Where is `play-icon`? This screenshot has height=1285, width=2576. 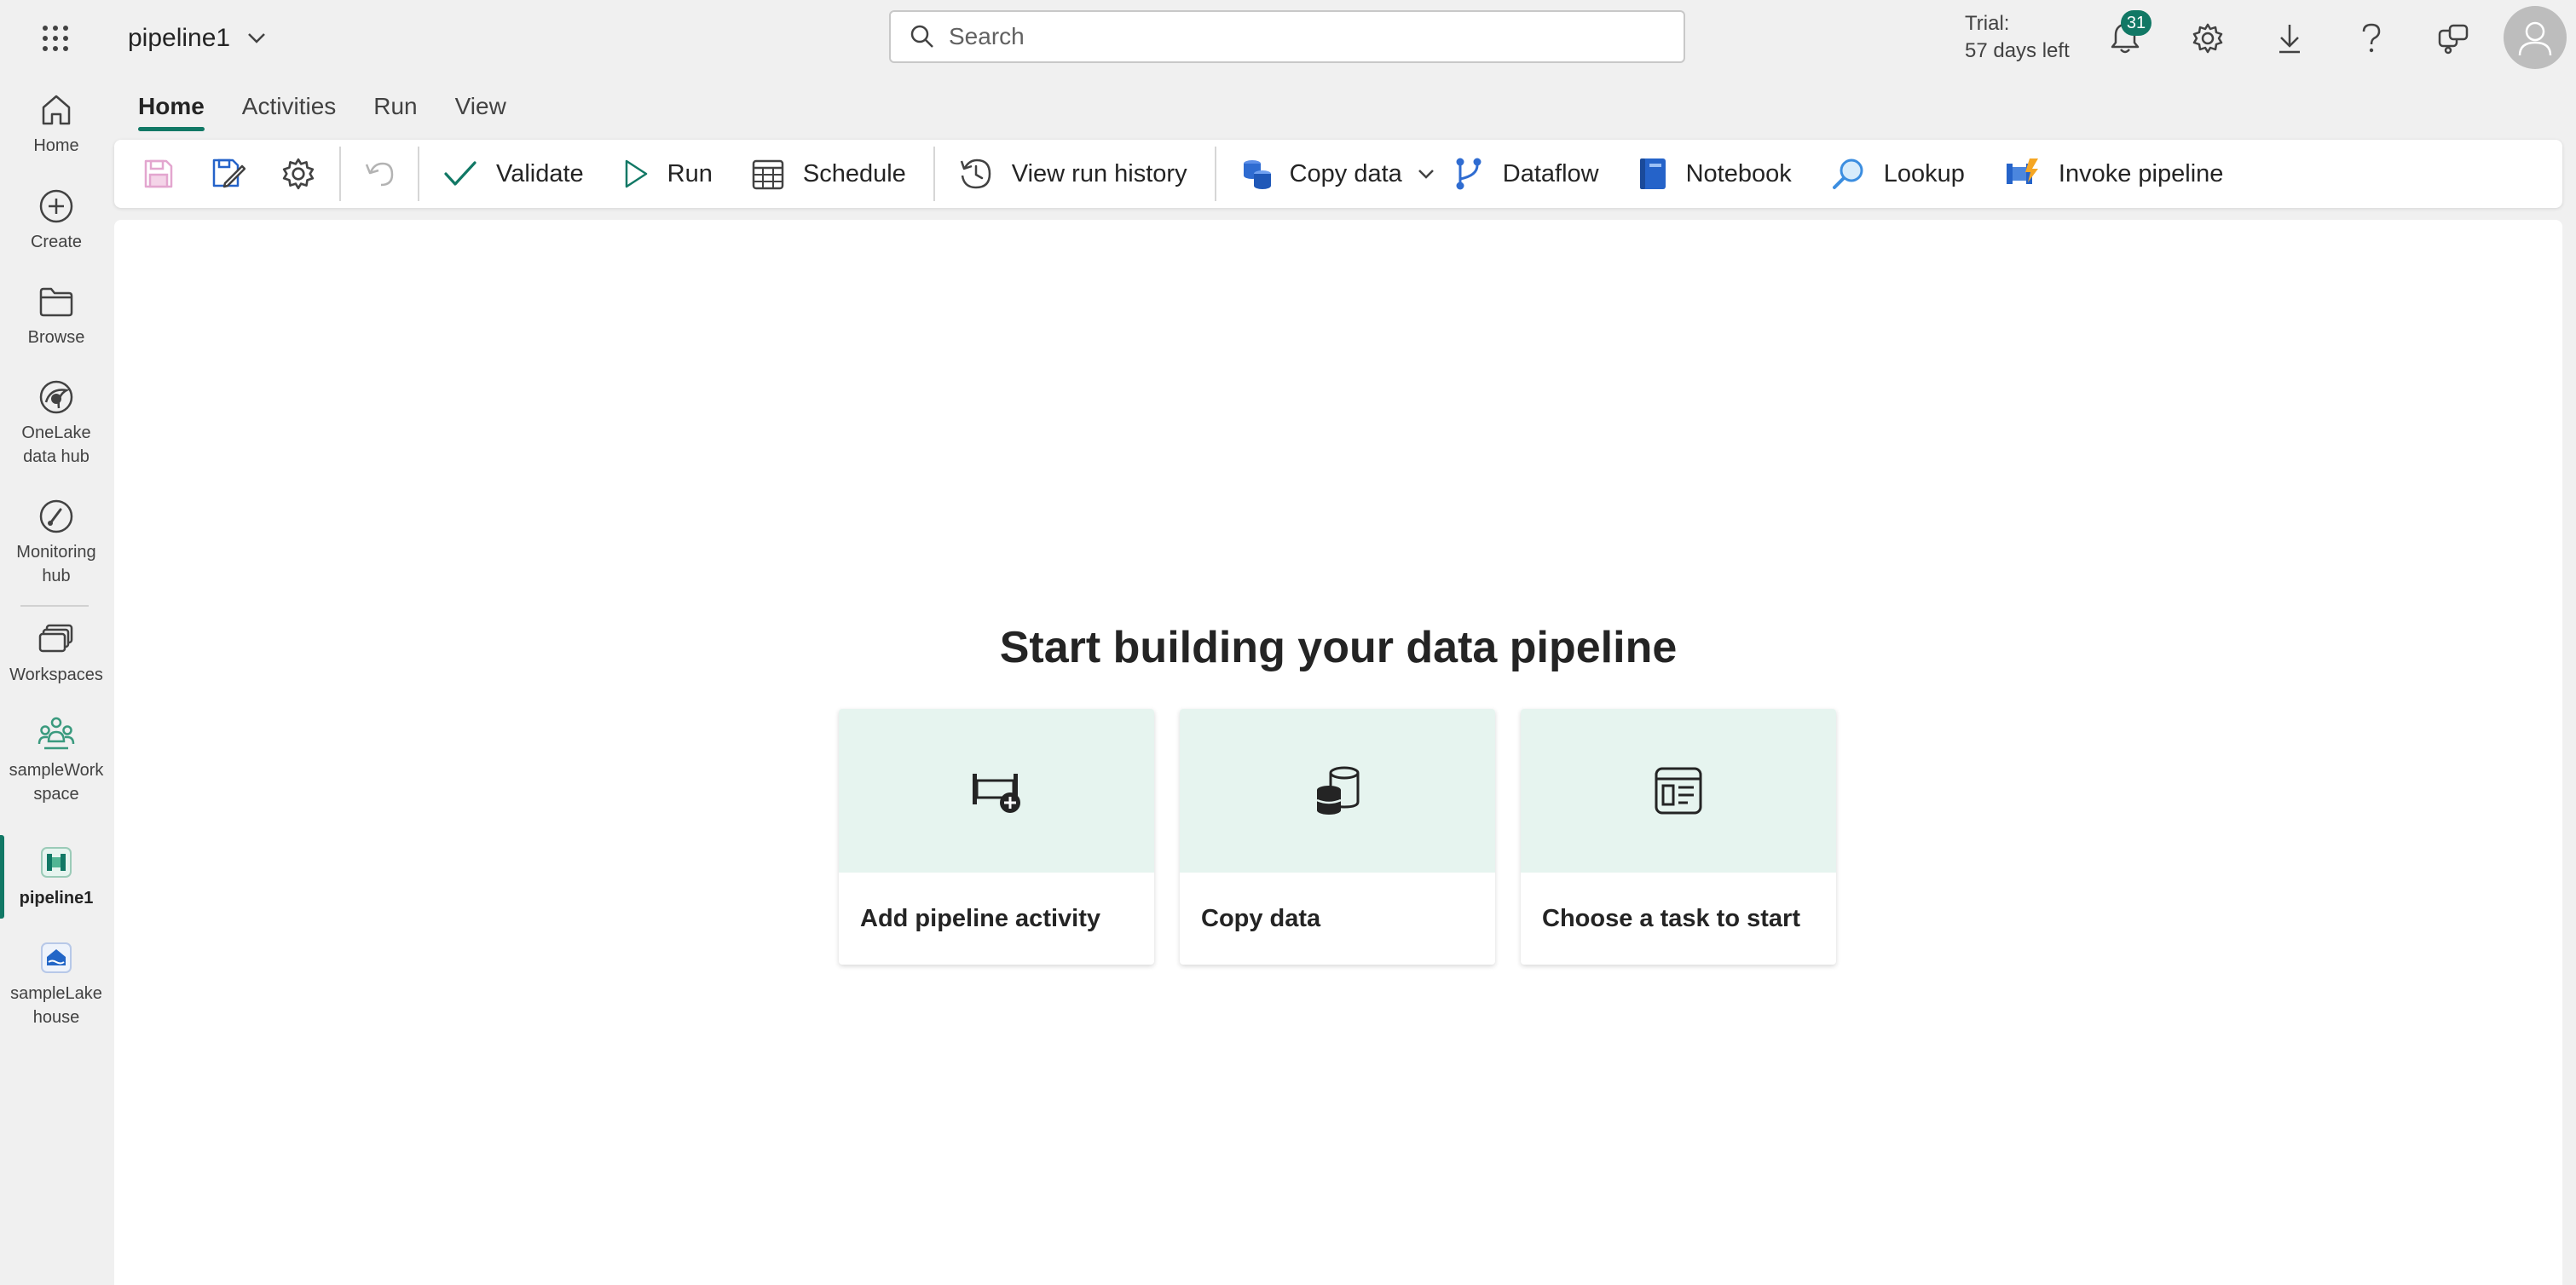 play-icon is located at coordinates (636, 173).